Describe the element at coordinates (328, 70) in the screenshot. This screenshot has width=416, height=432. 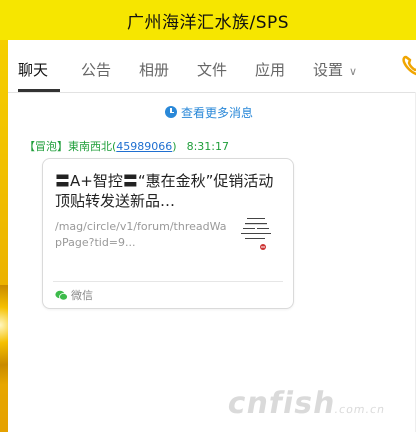
I see `tab-settings-label: 设置` at that location.